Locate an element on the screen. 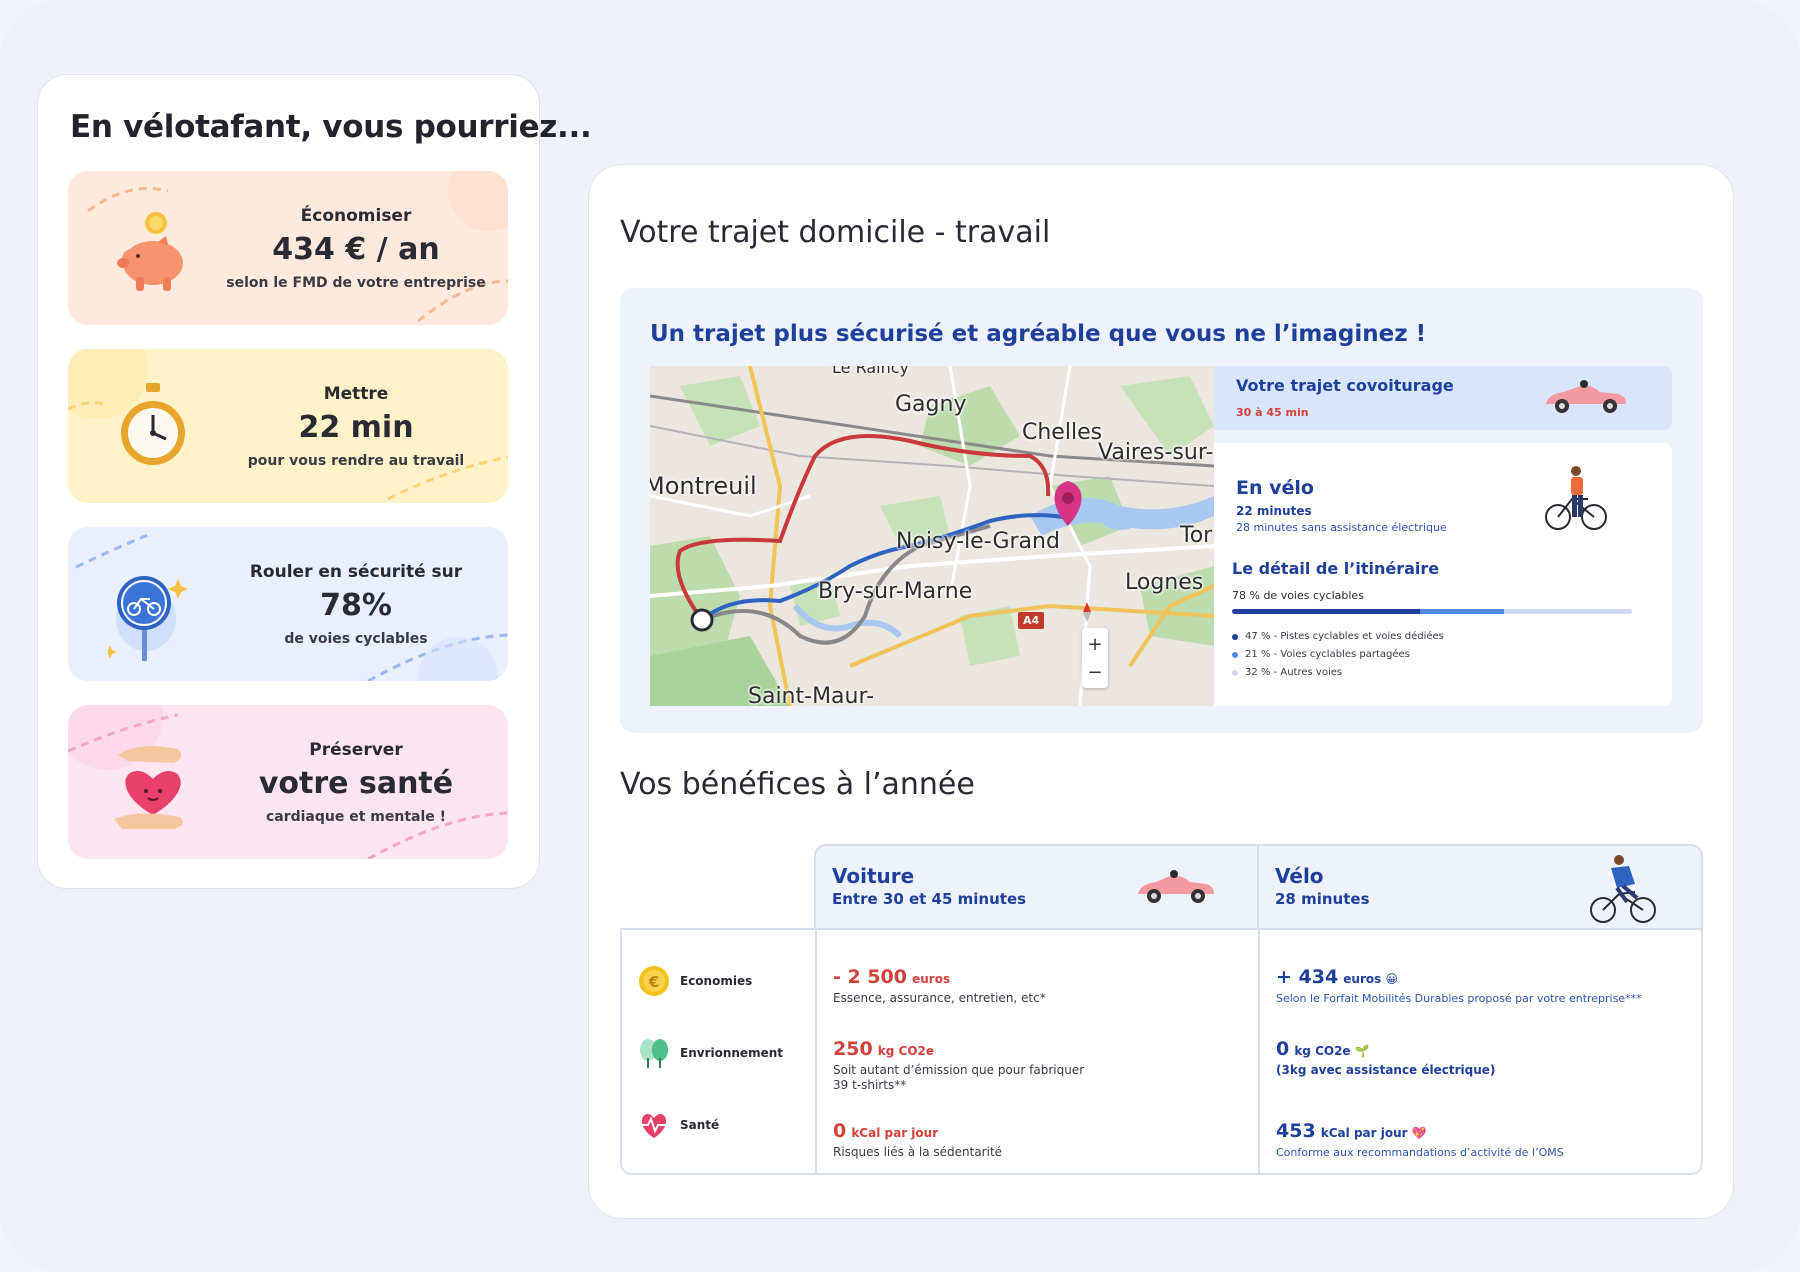  safety-value: 78% is located at coordinates (356, 605).